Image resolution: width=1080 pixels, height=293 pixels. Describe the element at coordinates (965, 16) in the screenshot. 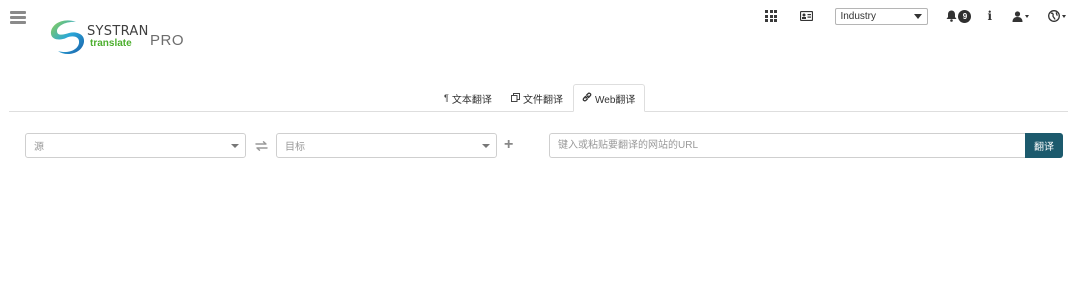

I see `notification-badge: 9` at that location.